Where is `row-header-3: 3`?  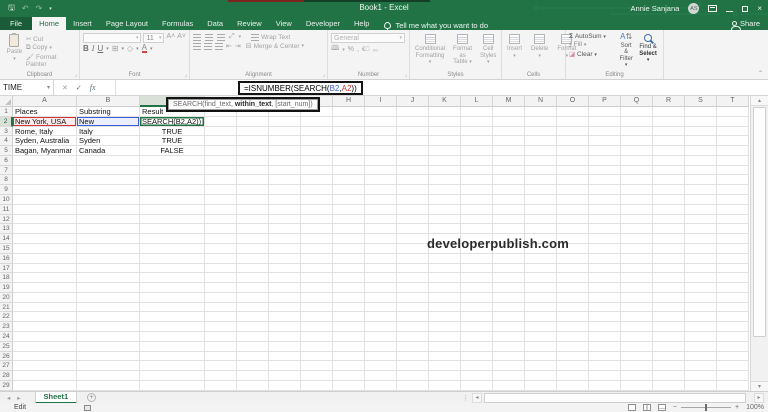 row-header-3: 3 is located at coordinates (6, 131).